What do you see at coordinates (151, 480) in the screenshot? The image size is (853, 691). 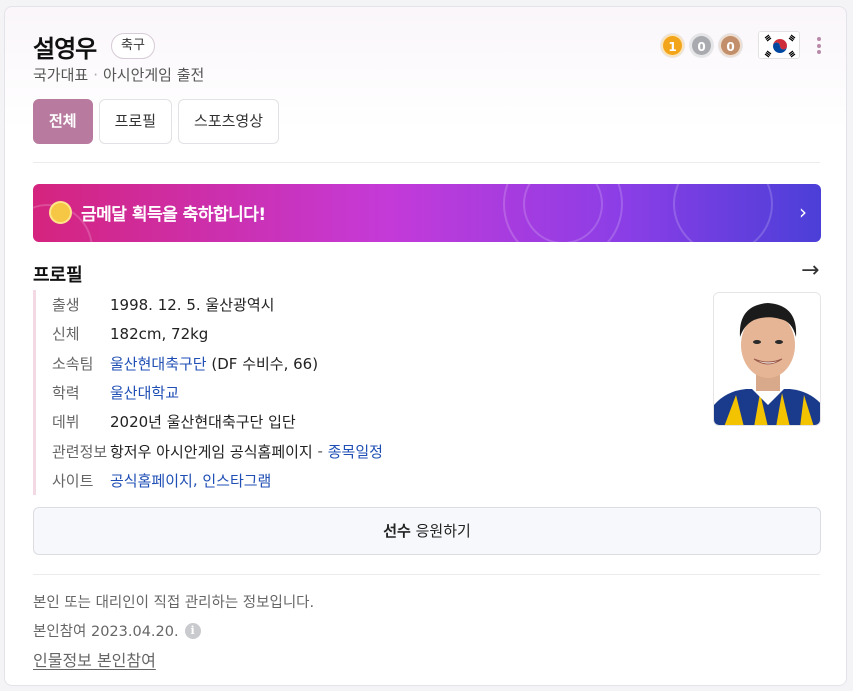 I see `official-site-link: 공식홈페이지` at bounding box center [151, 480].